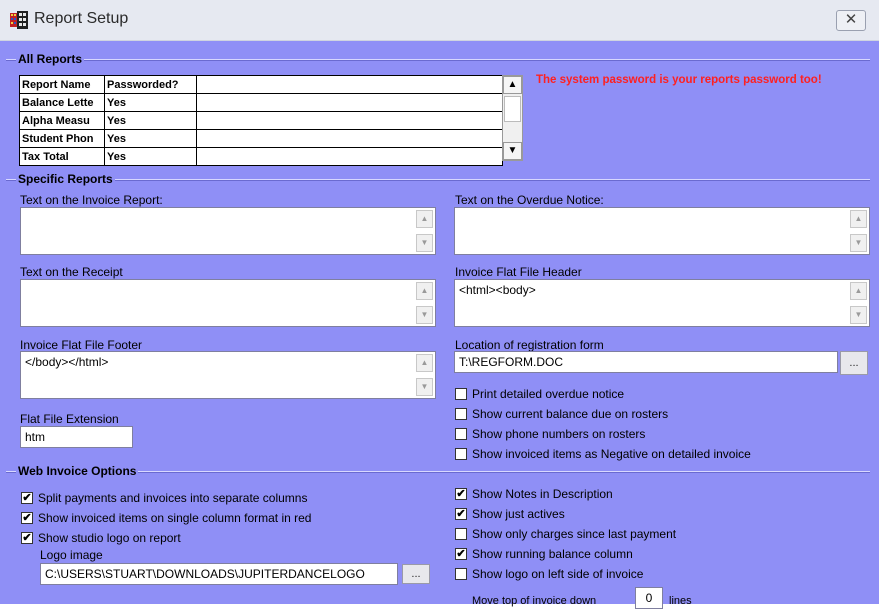 The height and width of the screenshot is (609, 879). I want to click on flat-footer-field: </body></html> ▲ ▼, so click(228, 375).